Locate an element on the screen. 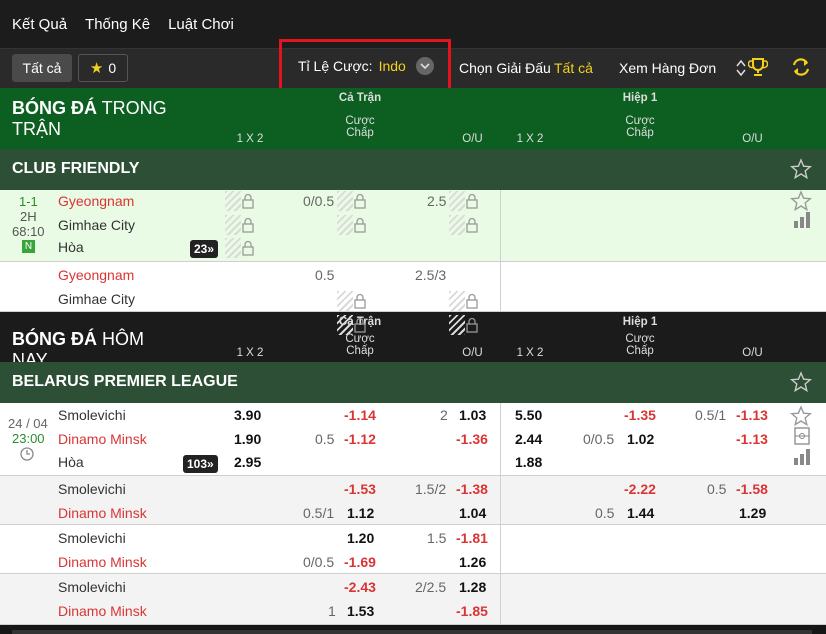 The width and height of the screenshot is (826, 634). league-name: BELARUS PREMIER LEAGUE is located at coordinates (125, 381).